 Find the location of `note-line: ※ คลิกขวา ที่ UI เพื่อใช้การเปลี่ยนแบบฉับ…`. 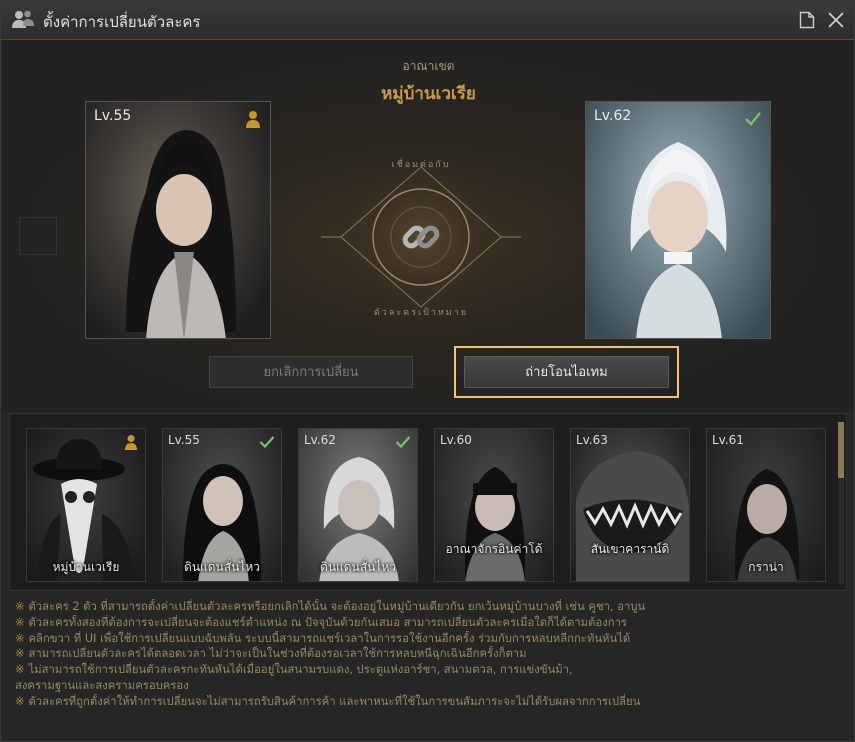

note-line: ※ คลิกขวา ที่ UI เพื่อใช้การเปลี่ยนแบบฉับ… is located at coordinates (323, 638).